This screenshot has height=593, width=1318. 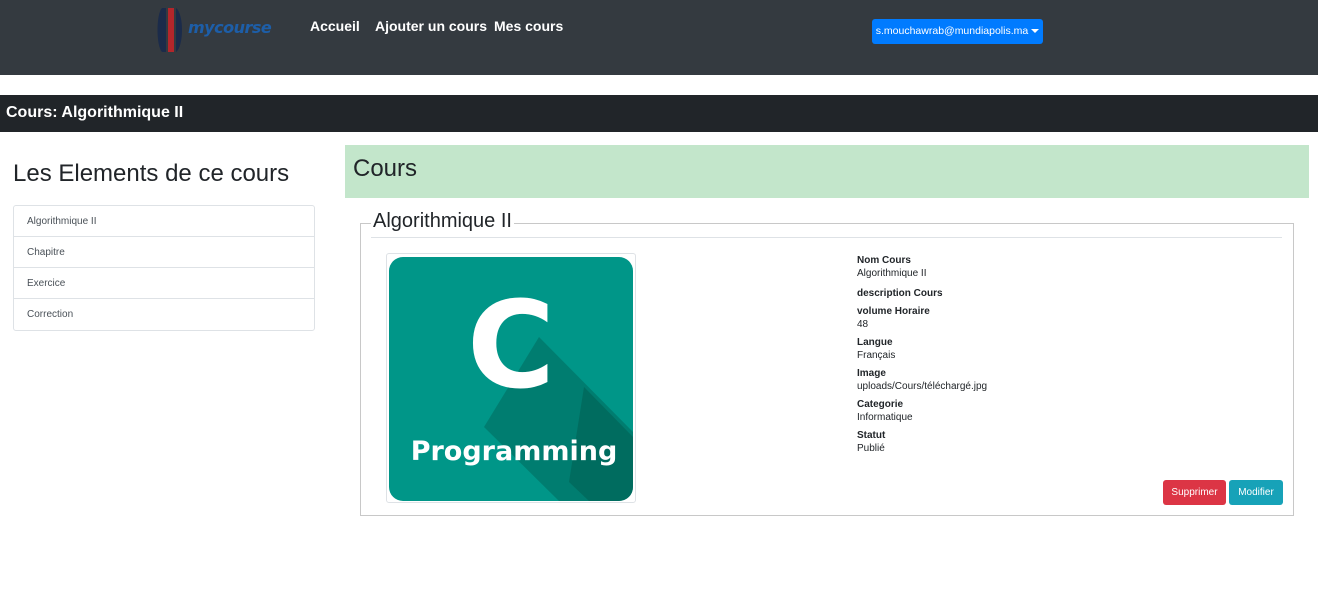 What do you see at coordinates (893, 311) in the screenshot?
I see `detail-label-volume: volume Horaire` at bounding box center [893, 311].